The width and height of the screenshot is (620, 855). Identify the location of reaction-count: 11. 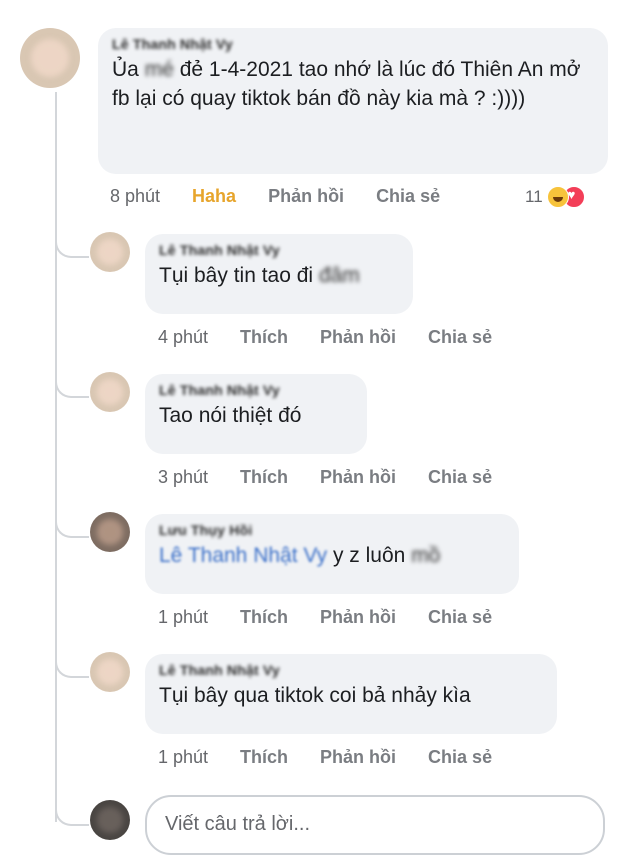
(534, 196).